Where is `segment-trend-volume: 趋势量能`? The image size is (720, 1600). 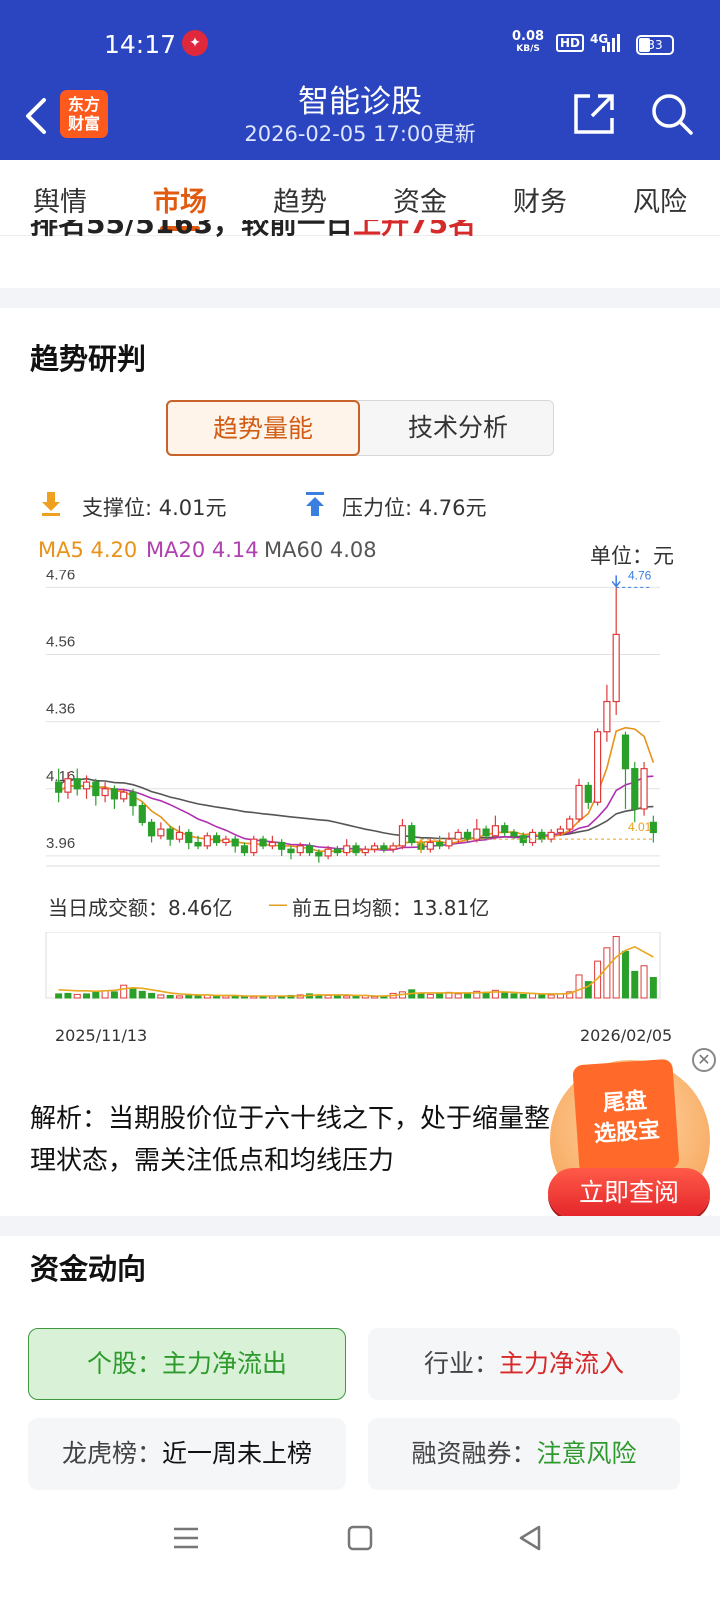
segment-trend-volume: 趋势量能 is located at coordinates (263, 428).